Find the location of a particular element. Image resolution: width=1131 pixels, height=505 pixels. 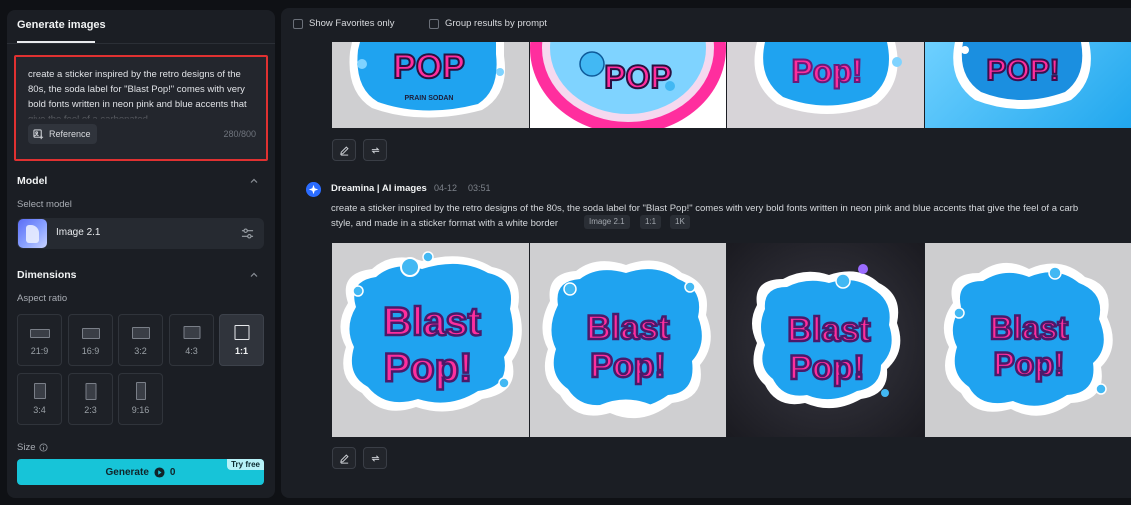

generation-time: 03:51 is located at coordinates (479, 188).